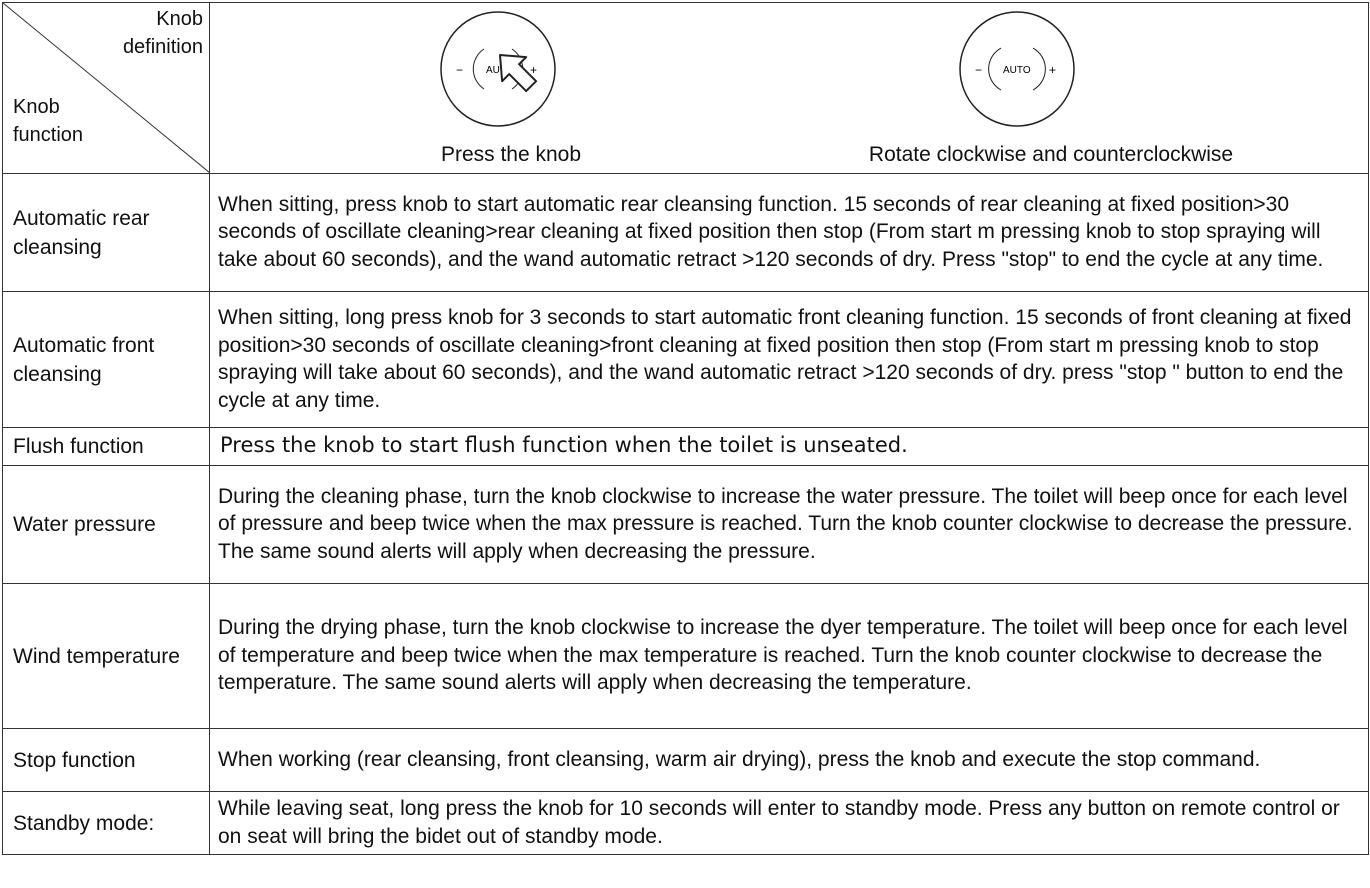 This screenshot has width=1370, height=888. I want to click on function-name: Standby mode:, so click(106, 823).